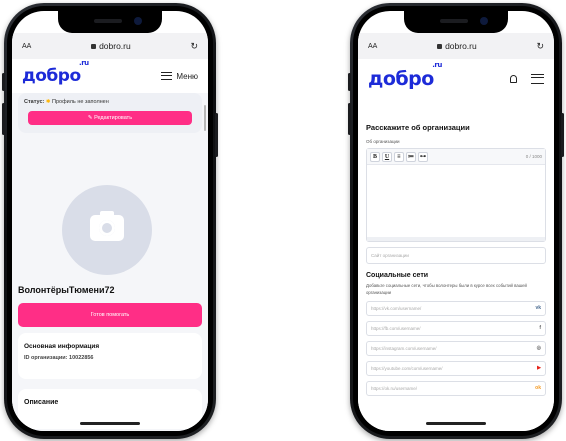 Image resolution: width=566 pixels, height=441 pixels. Describe the element at coordinates (456, 368) in the screenshot. I see `youtube-input: https://youtube.com/com/username/ ▶` at that location.